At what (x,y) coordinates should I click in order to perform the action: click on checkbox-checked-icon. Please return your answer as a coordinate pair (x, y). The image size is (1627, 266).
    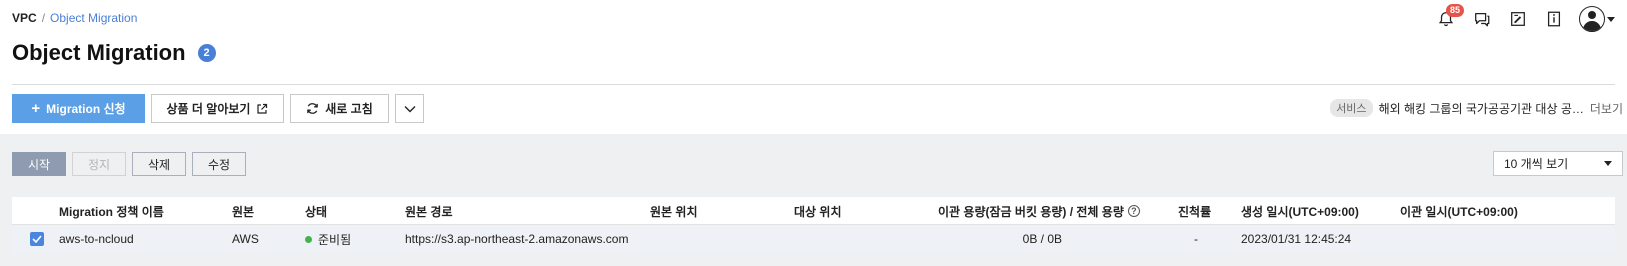
    Looking at the image, I should click on (37, 239).